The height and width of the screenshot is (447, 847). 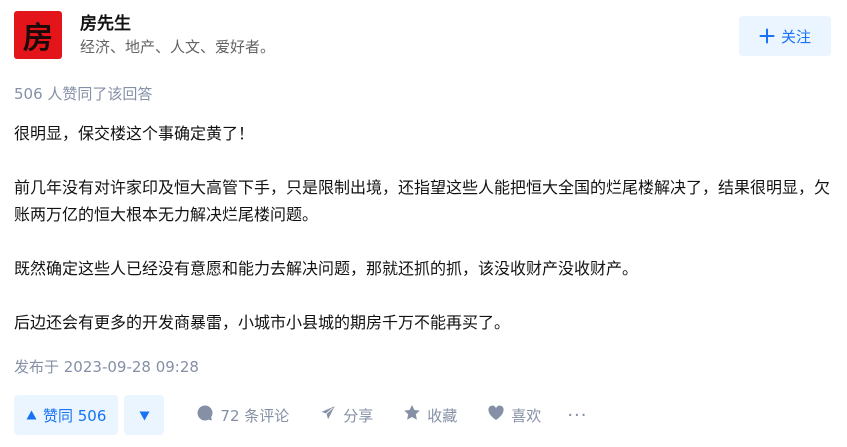 What do you see at coordinates (412, 415) in the screenshot?
I see `star-icon` at bounding box center [412, 415].